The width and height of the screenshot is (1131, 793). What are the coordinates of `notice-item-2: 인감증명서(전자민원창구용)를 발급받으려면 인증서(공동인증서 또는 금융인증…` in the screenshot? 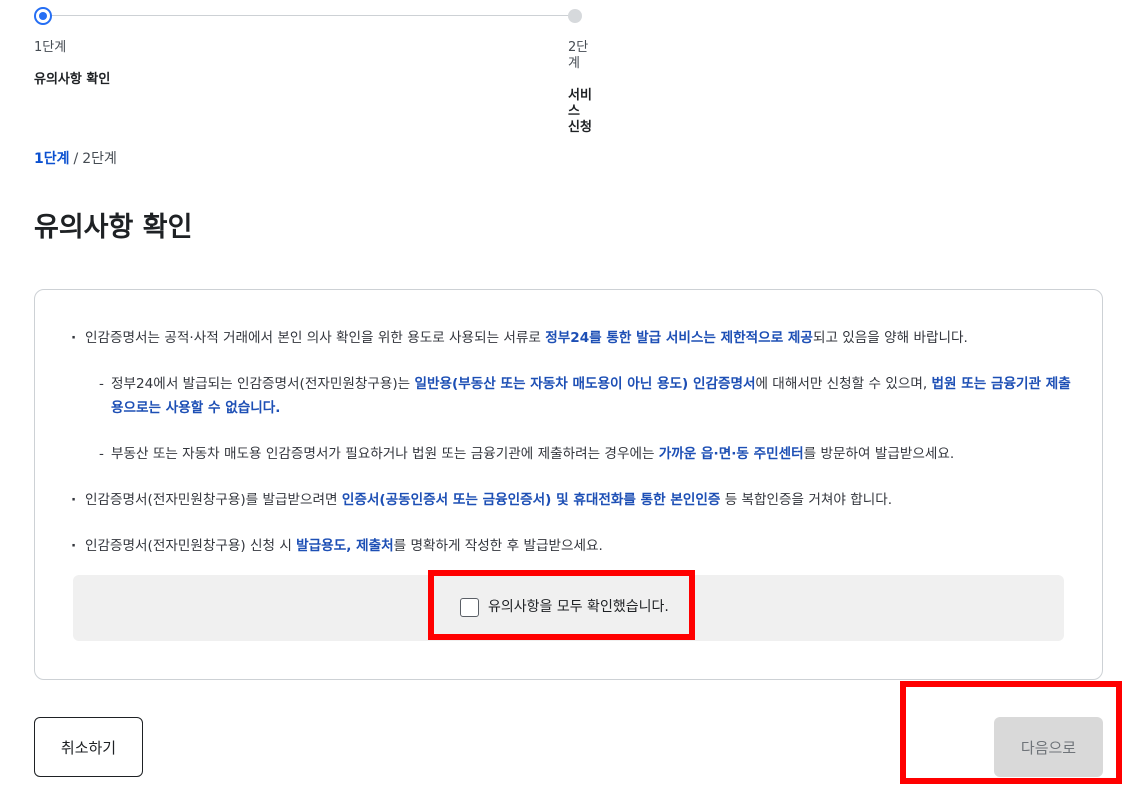 It's located at (571, 500).